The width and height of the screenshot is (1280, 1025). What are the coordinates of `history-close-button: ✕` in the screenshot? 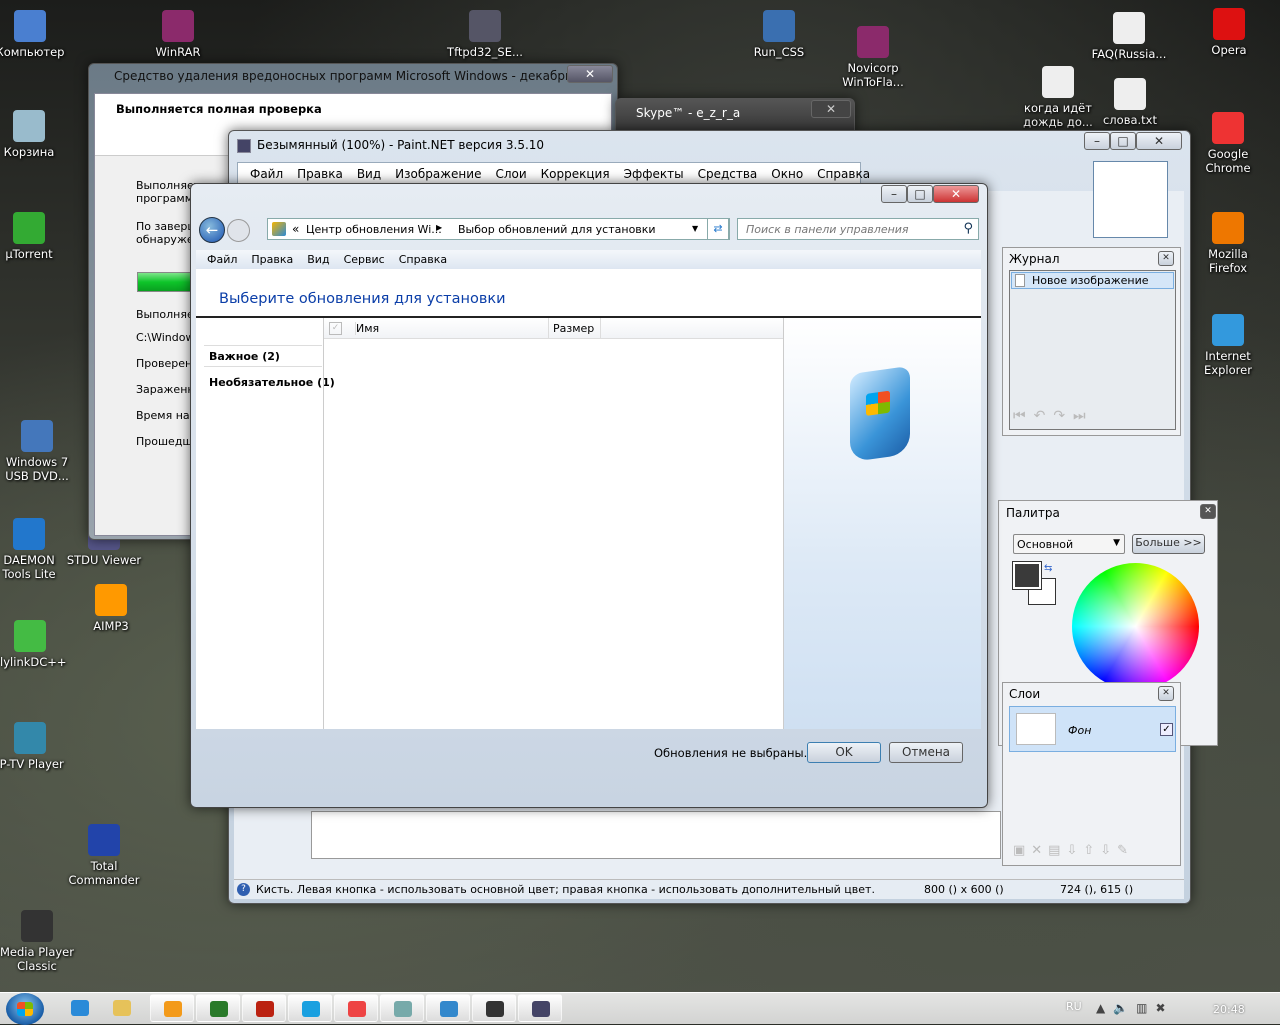 It's located at (1166, 258).